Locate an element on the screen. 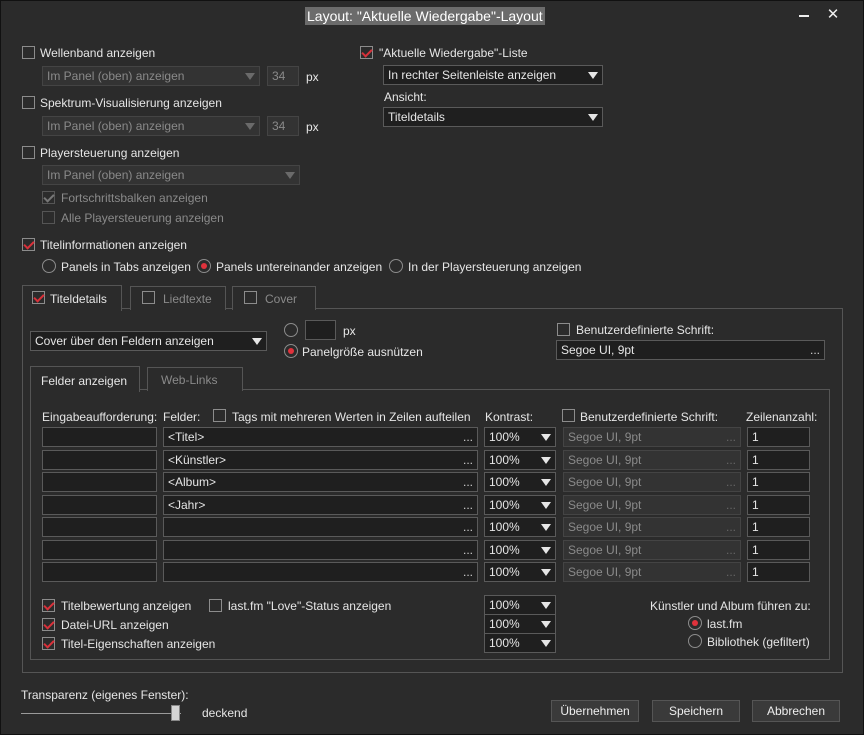 The width and height of the screenshot is (864, 735). now-playing-list-checkbox is located at coordinates (366, 52).